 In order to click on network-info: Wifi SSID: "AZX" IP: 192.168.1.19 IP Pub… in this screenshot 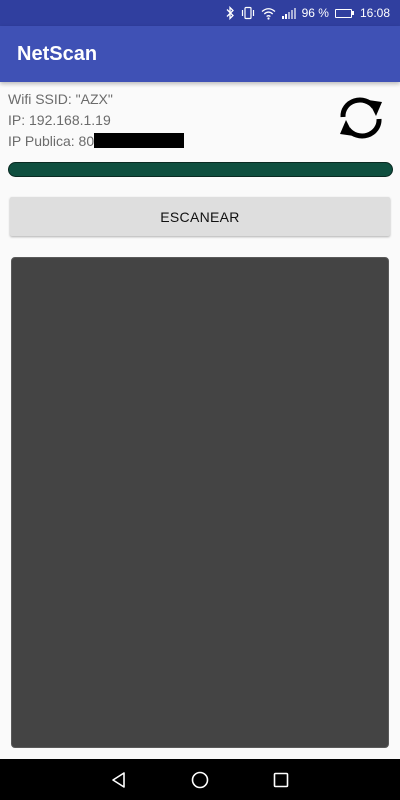, I will do `click(158, 120)`.